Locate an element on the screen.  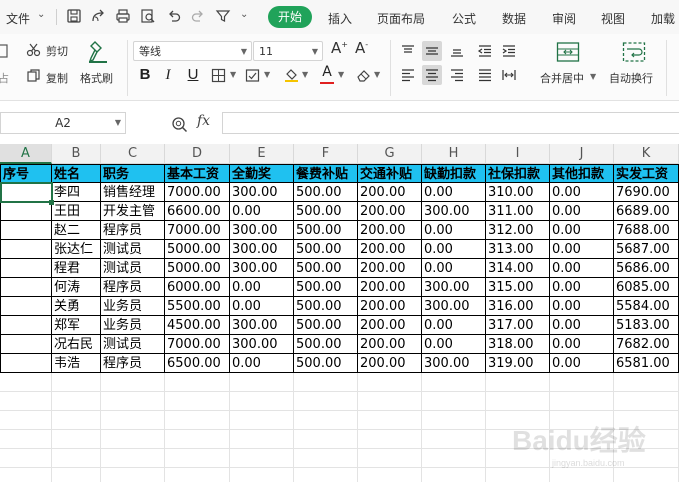
format-painter-button: 格式刷 is located at coordinates (96, 78).